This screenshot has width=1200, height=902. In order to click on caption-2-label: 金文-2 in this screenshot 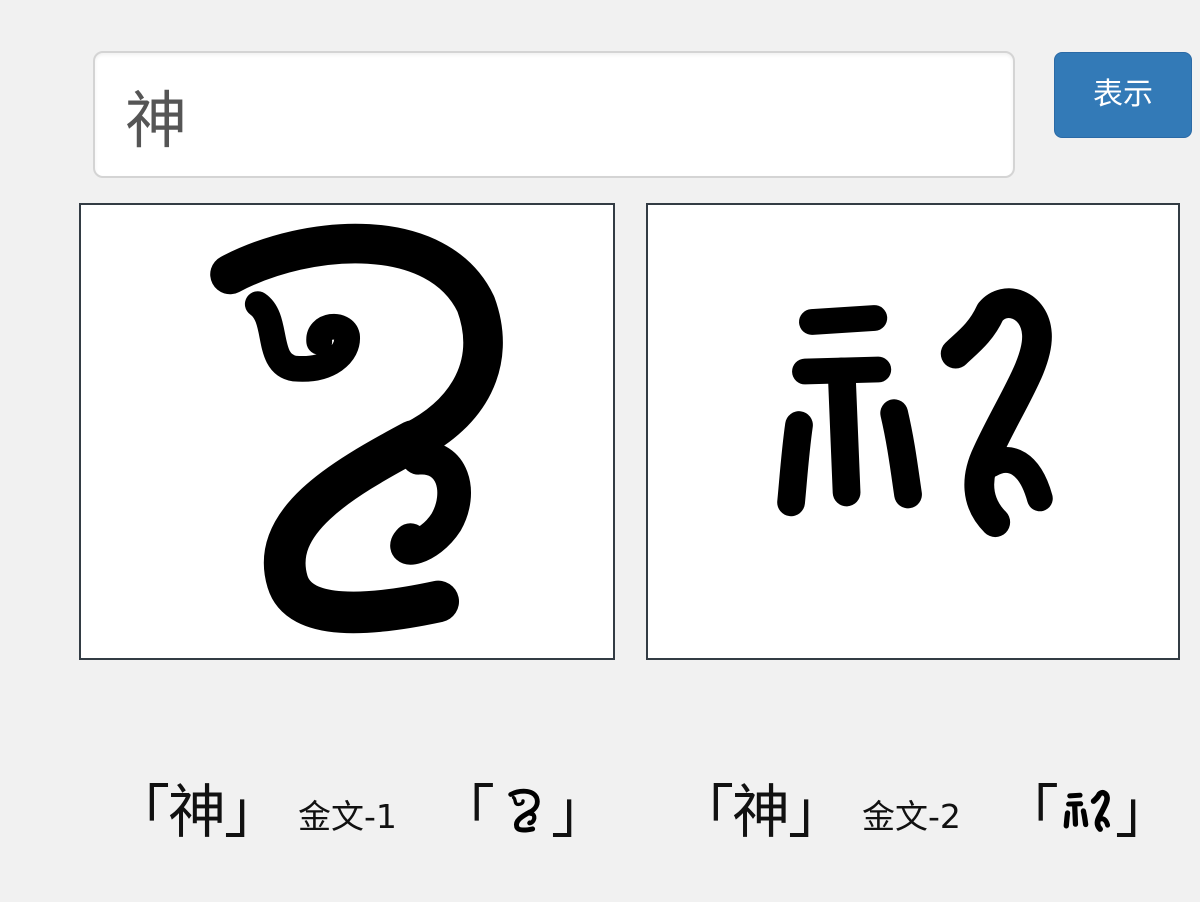, I will do `click(911, 816)`.